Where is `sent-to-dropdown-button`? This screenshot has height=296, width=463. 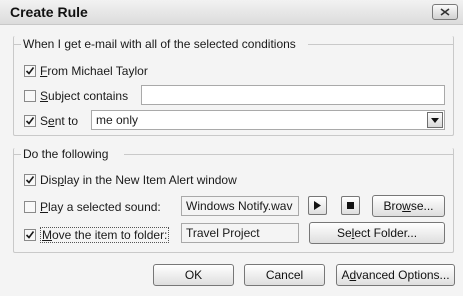 sent-to-dropdown-button is located at coordinates (435, 120).